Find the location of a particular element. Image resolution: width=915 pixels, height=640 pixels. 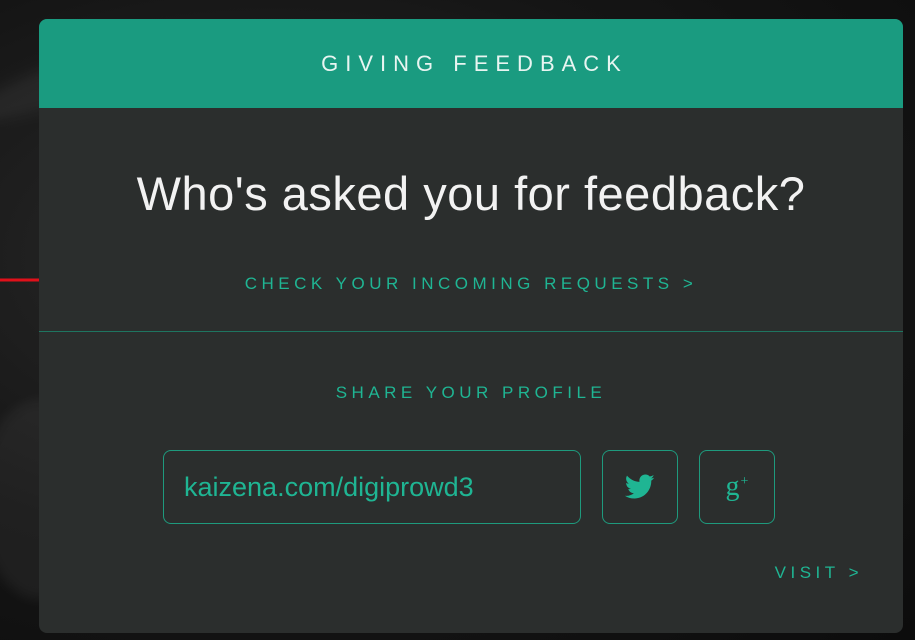

share-row: g+ is located at coordinates (469, 487).